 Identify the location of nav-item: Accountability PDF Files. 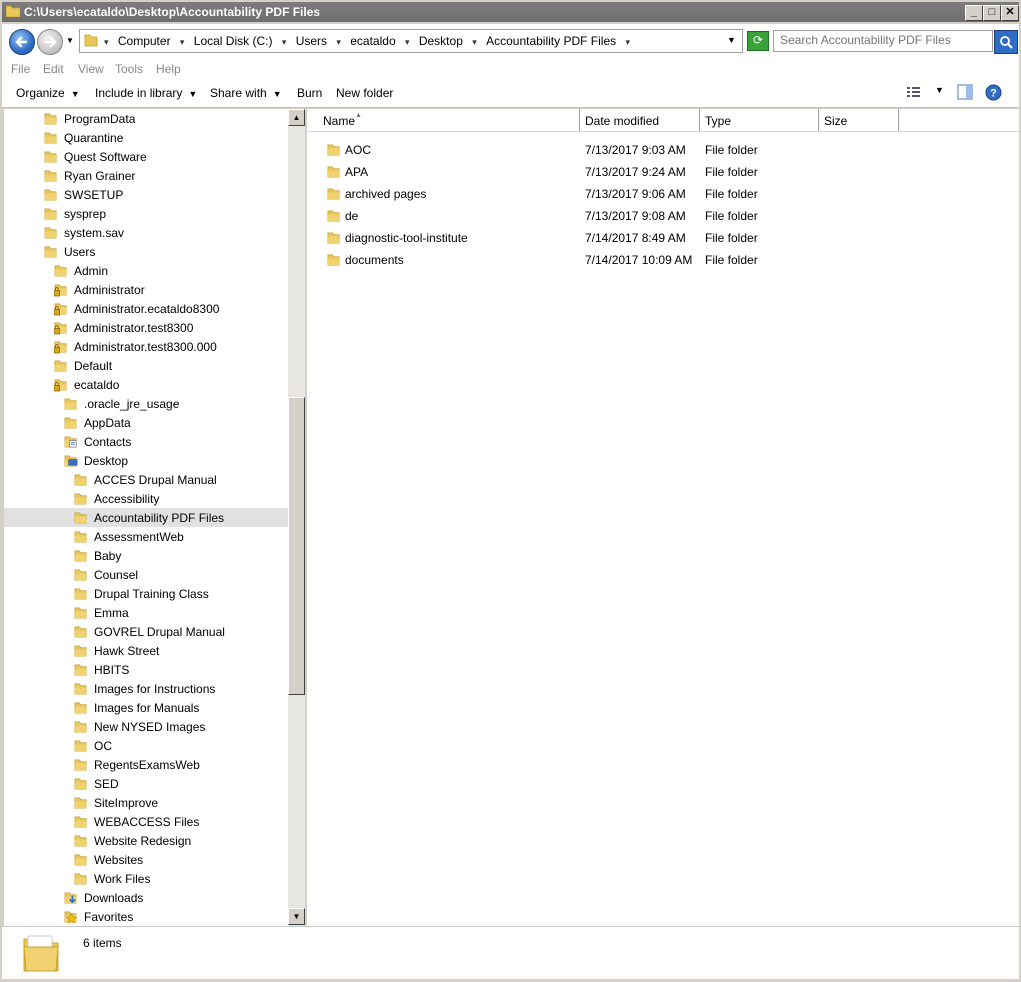
(146, 517).